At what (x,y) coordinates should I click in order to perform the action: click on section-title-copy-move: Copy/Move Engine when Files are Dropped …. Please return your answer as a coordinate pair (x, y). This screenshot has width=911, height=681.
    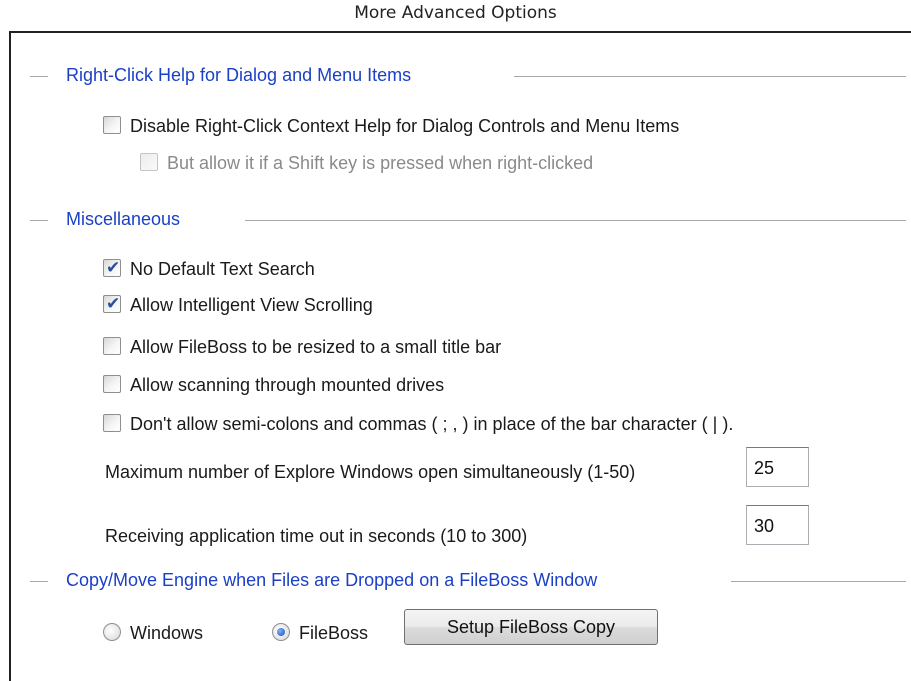
    Looking at the image, I should click on (332, 580).